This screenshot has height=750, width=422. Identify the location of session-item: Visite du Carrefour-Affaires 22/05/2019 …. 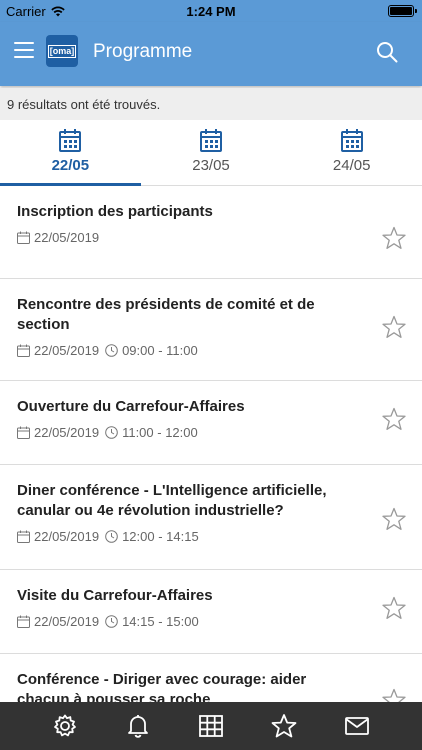
(211, 612).